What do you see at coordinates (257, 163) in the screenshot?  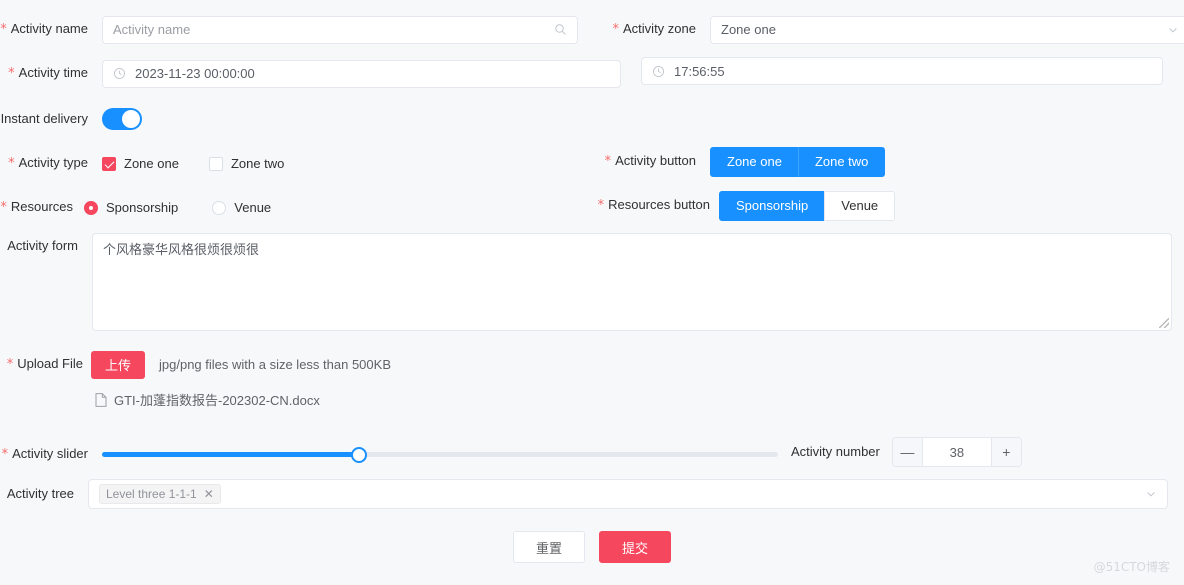 I see `checkbox-label: Zone two` at bounding box center [257, 163].